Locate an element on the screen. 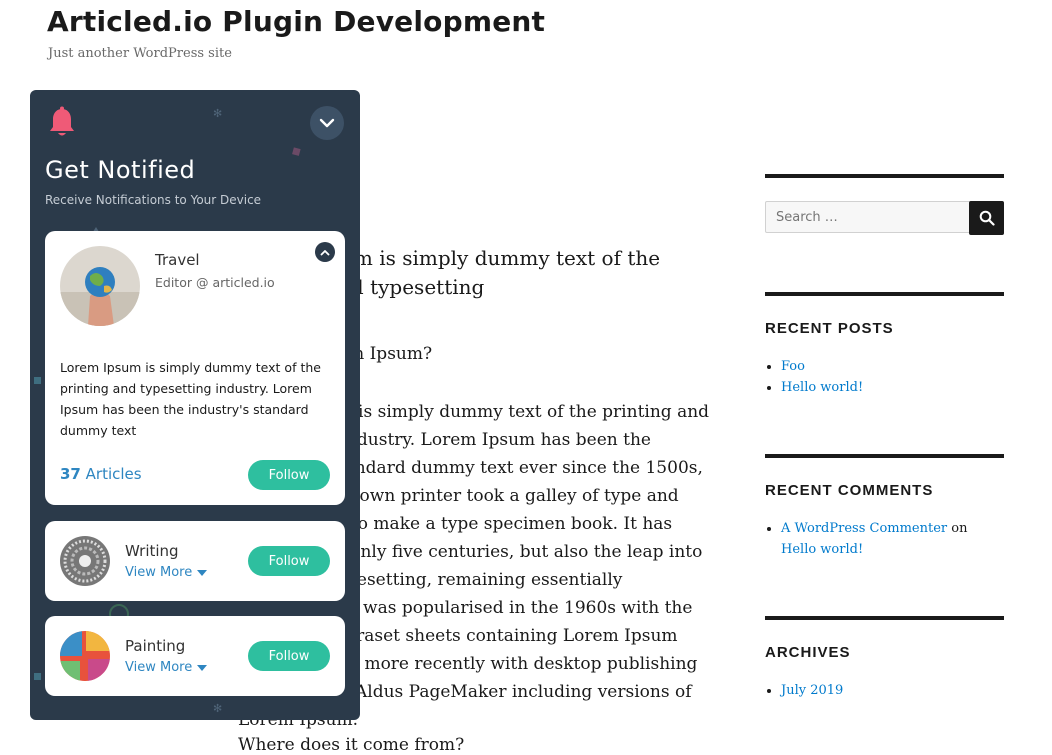 This screenshot has height=755, width=1052. comment-author-link: A WordPress Commenter is located at coordinates (864, 528).